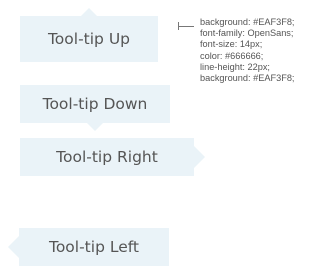  Describe the element at coordinates (89, 39) in the screenshot. I see `tooltip-up-label: Tool-tip Up` at that location.